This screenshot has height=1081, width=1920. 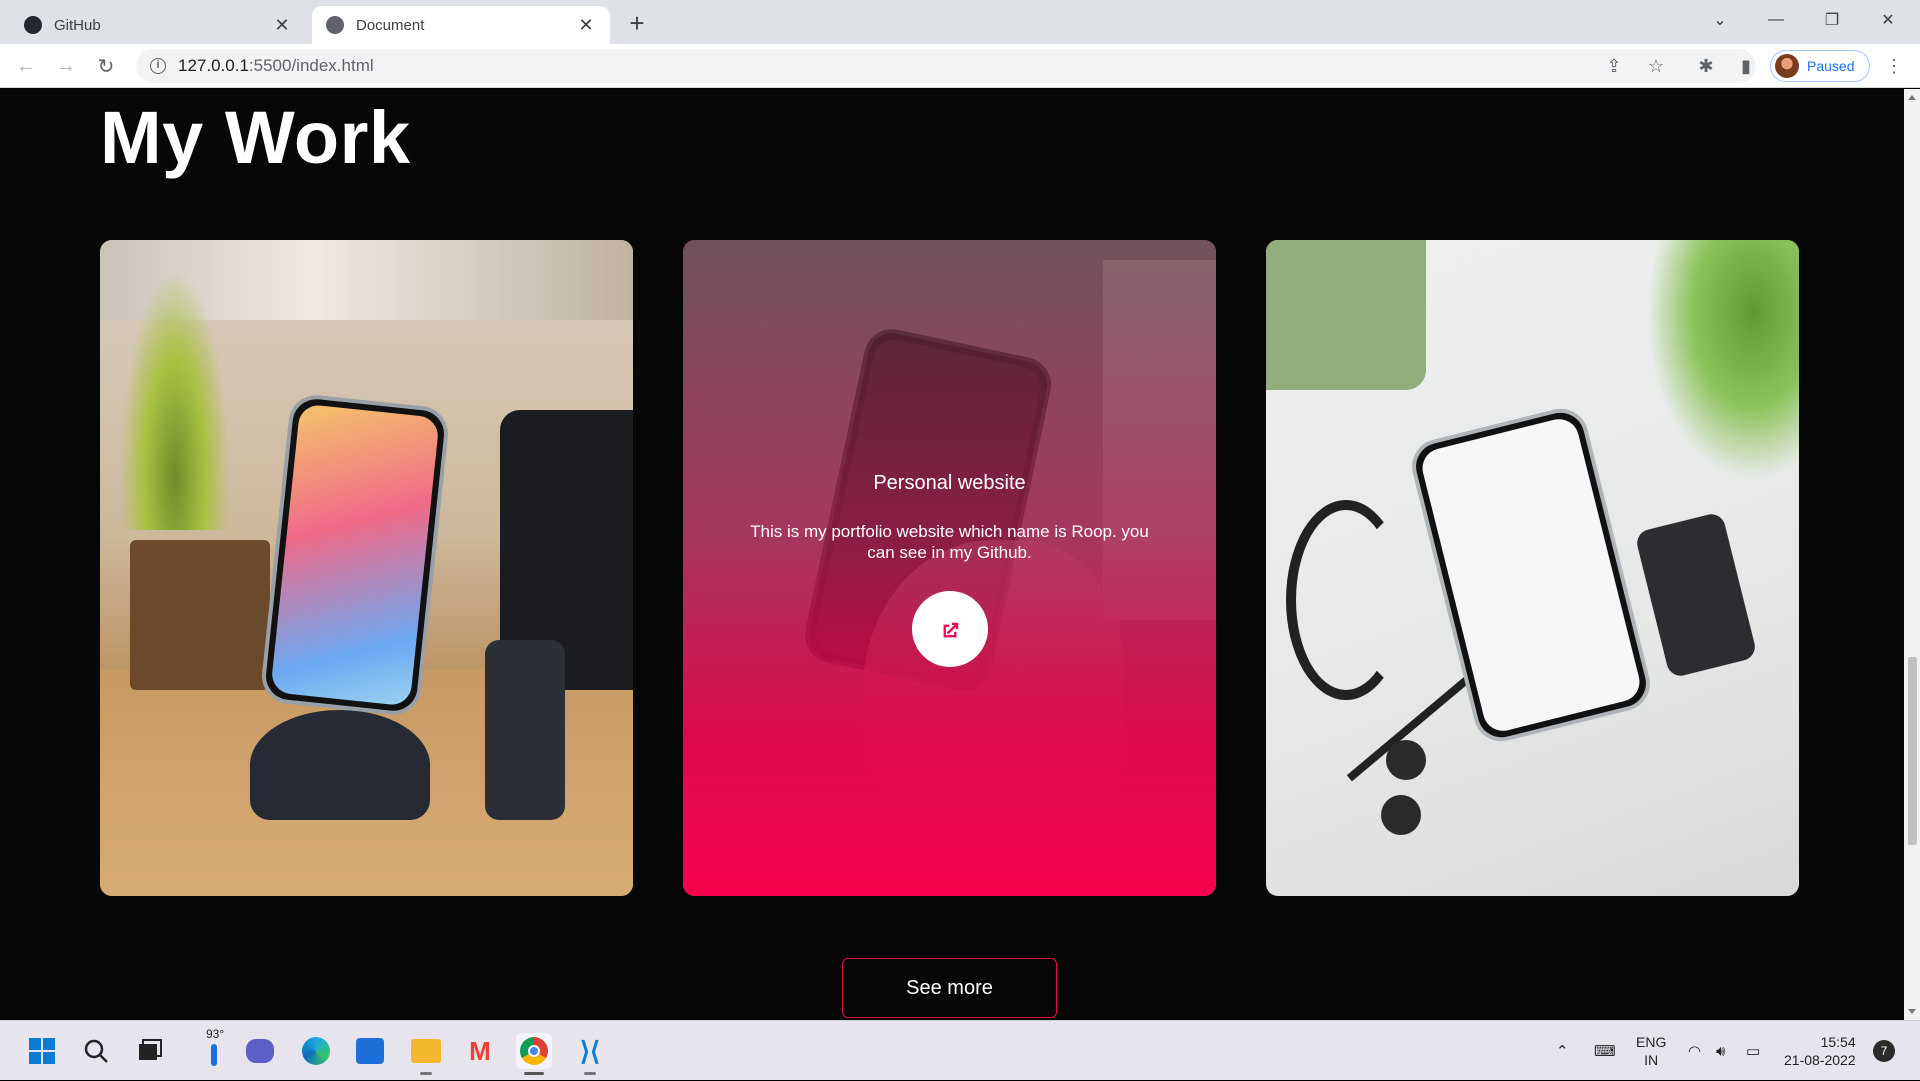 I want to click on site-info-icon: i, so click(x=158, y=66).